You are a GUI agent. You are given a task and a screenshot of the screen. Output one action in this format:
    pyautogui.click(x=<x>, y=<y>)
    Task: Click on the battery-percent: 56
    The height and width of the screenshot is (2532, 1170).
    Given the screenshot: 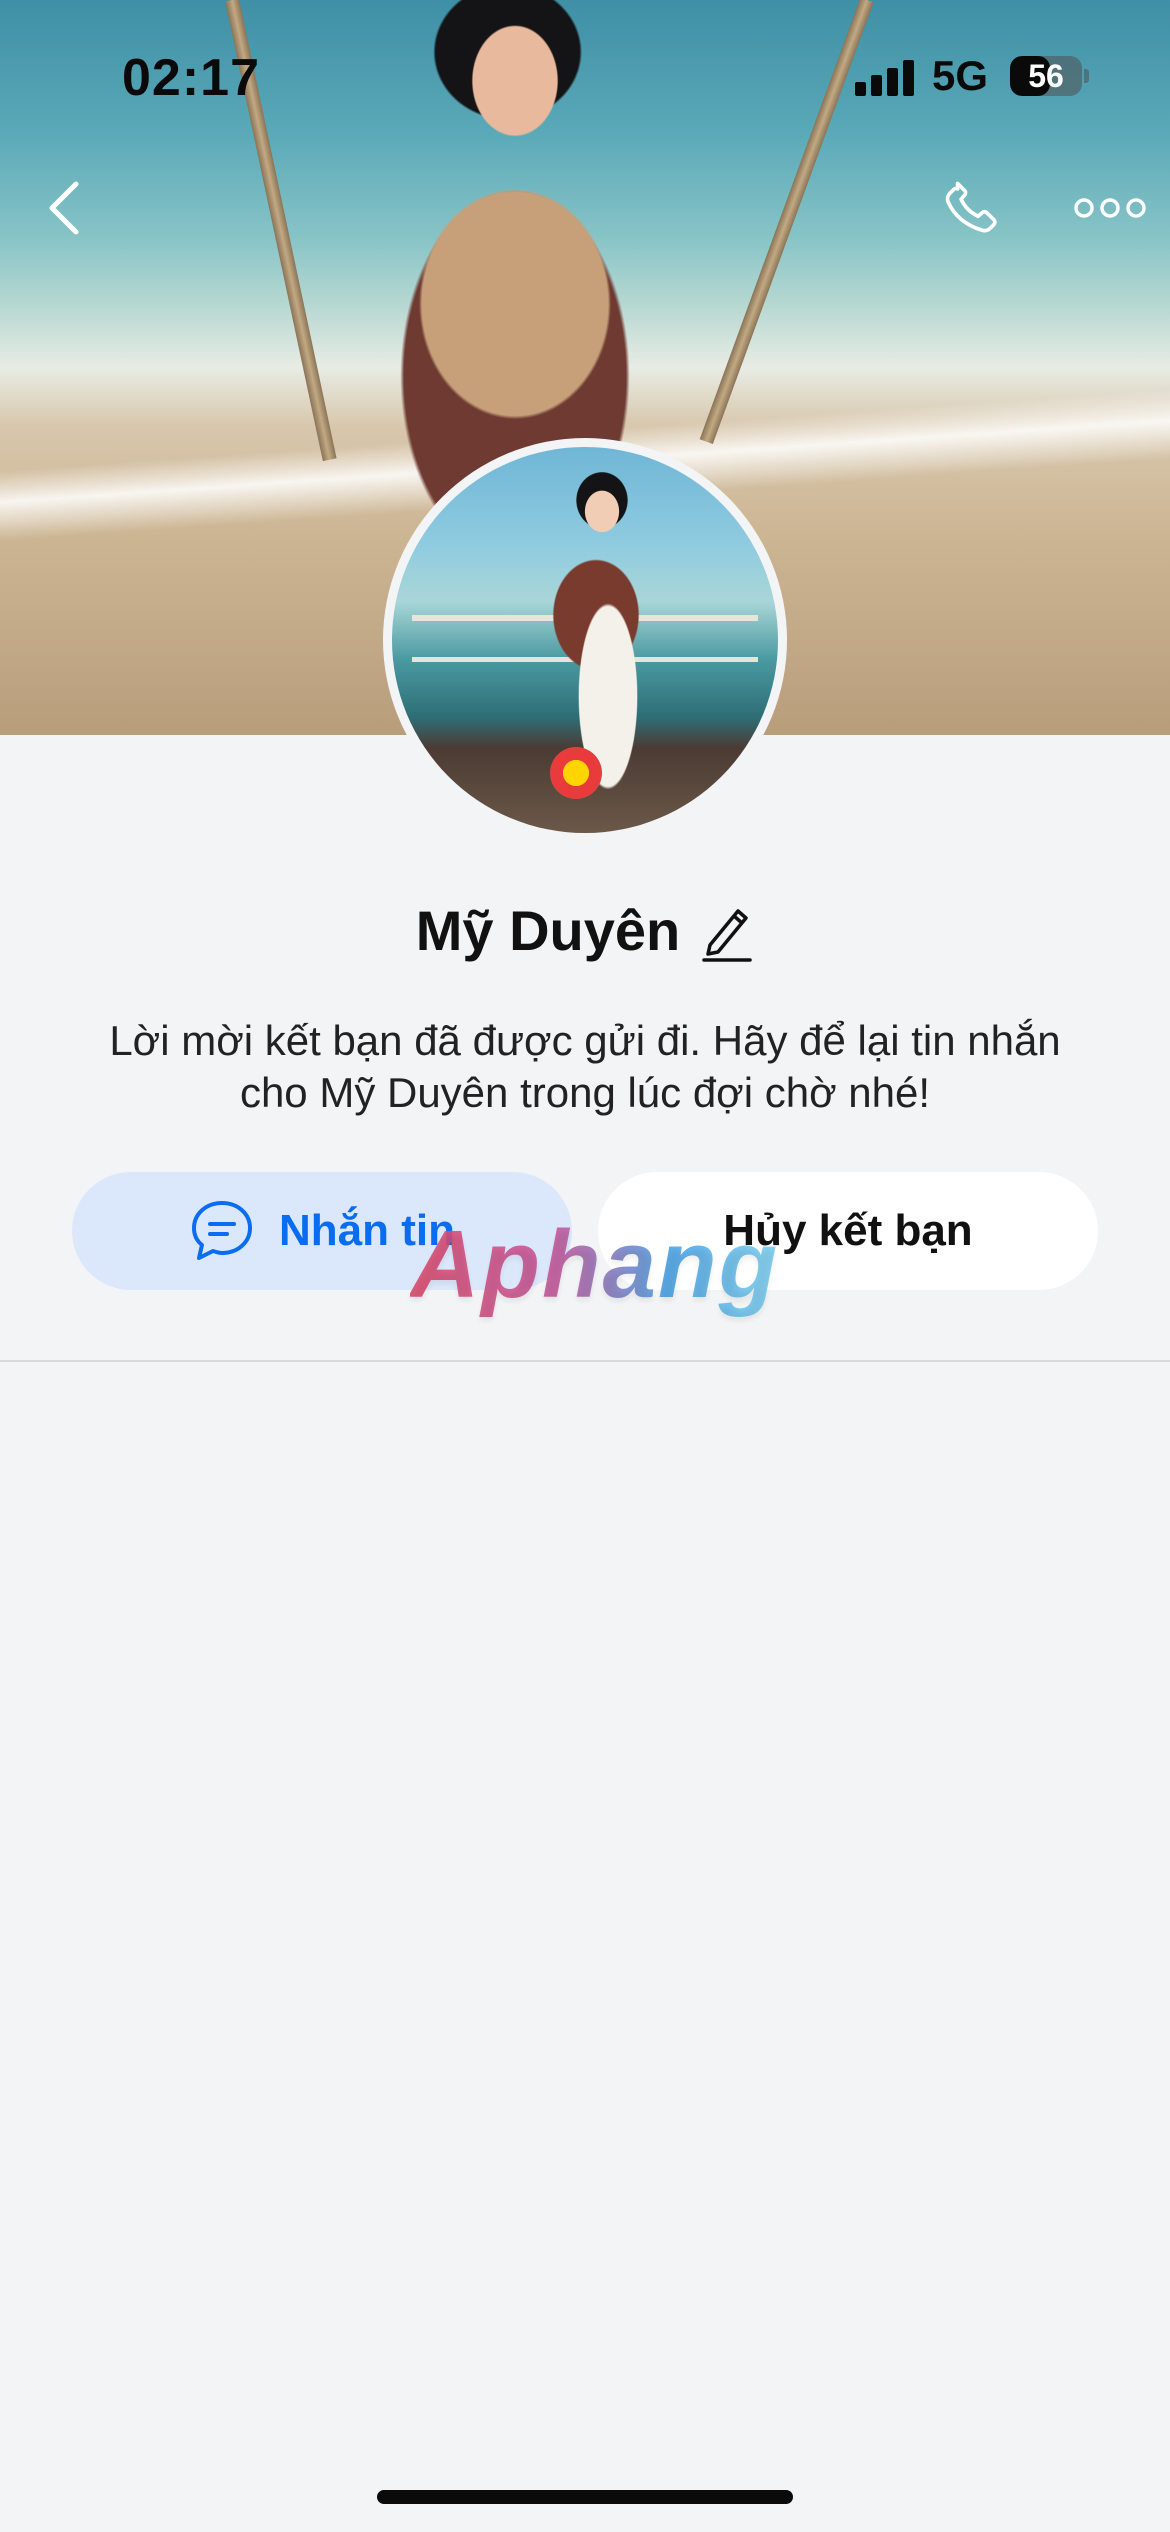 What is the action you would take?
    pyautogui.click(x=1046, y=76)
    